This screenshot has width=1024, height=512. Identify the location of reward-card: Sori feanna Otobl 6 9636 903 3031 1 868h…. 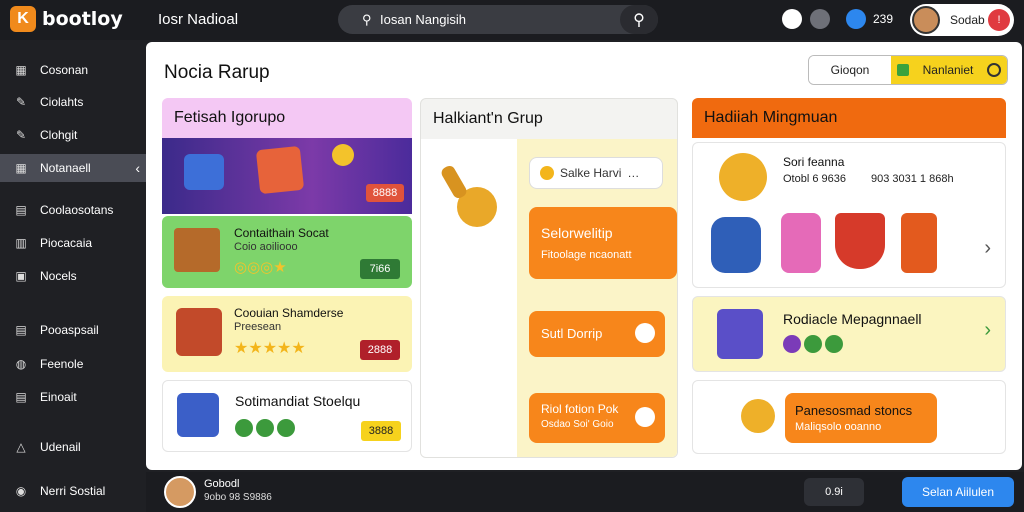
(849, 215).